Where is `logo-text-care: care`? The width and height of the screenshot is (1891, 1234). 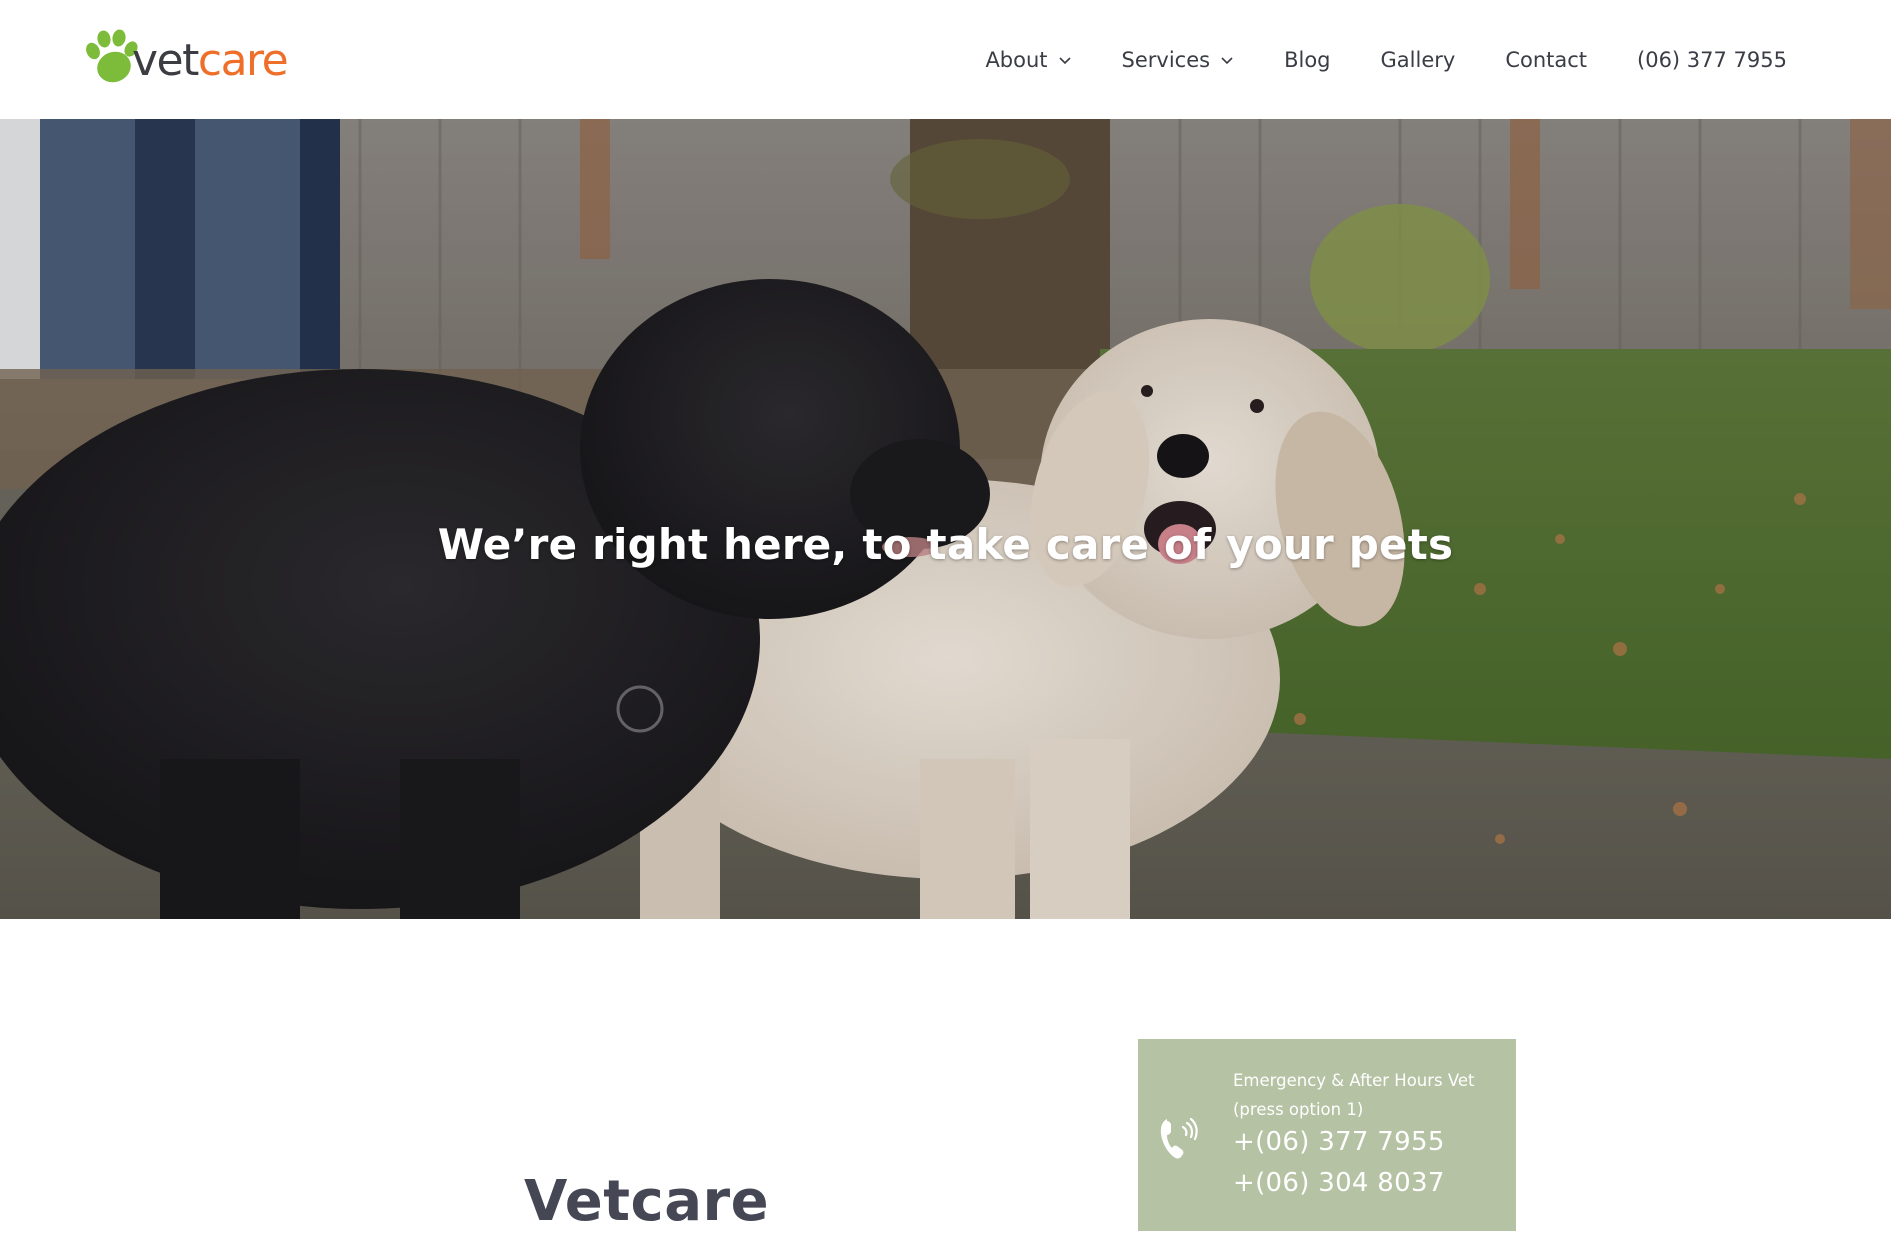
logo-text-care: care is located at coordinates (243, 60).